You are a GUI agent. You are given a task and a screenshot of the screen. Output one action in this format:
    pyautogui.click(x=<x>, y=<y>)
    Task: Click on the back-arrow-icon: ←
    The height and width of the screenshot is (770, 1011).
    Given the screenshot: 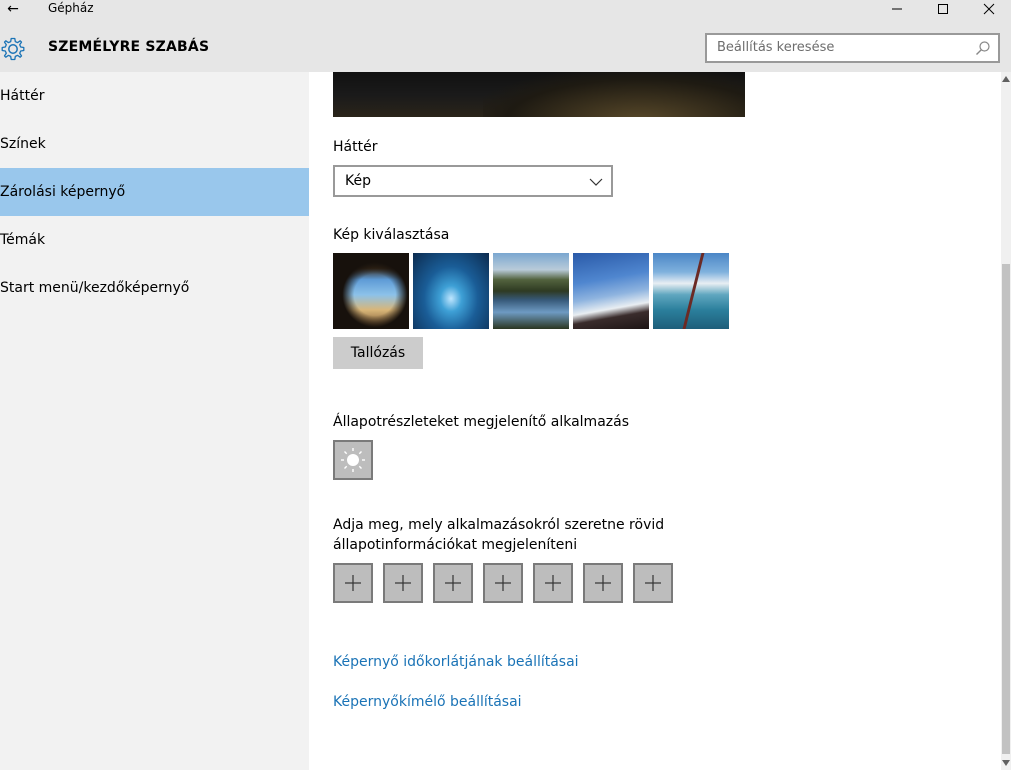 What is the action you would take?
    pyautogui.click(x=13, y=9)
    